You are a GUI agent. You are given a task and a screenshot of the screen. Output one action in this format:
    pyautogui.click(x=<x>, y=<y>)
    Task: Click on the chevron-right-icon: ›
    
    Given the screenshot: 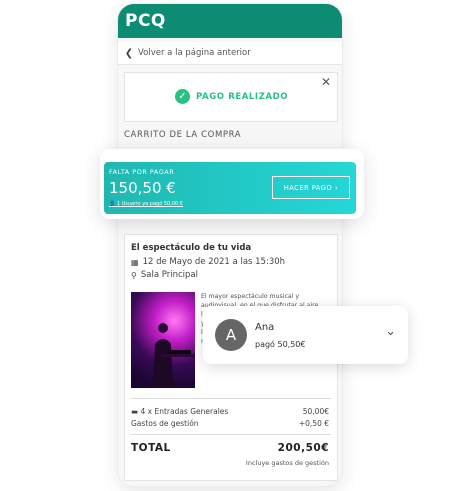 What is the action you would take?
    pyautogui.click(x=337, y=187)
    